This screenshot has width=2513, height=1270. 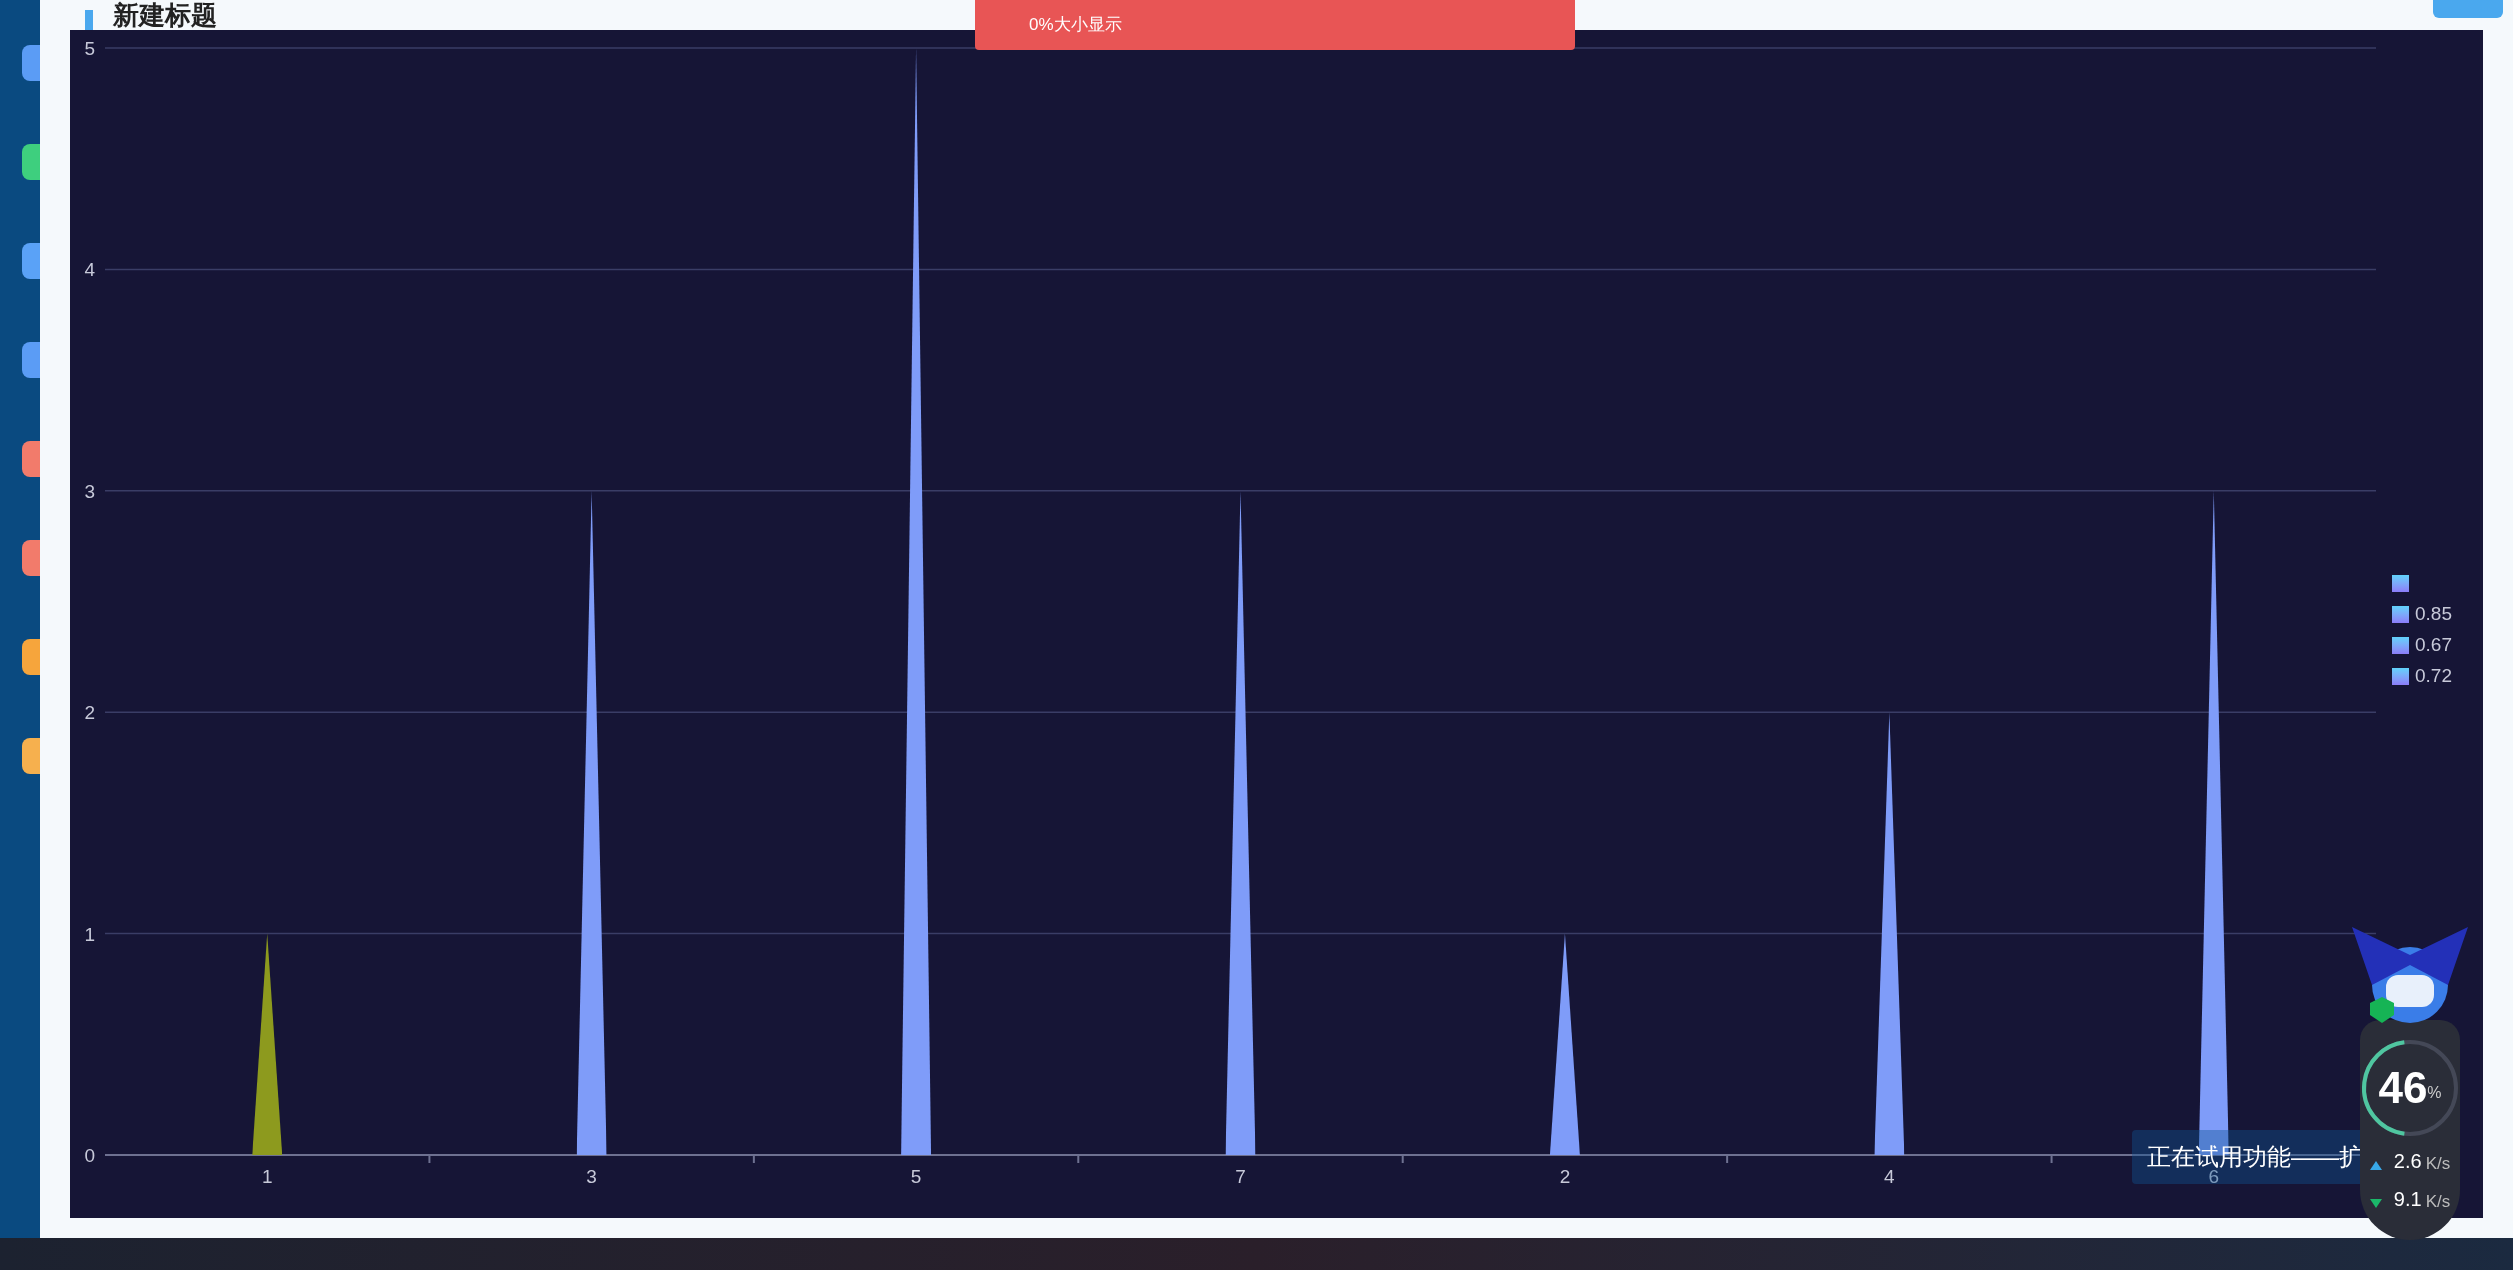 What do you see at coordinates (2410, 1130) in the screenshot?
I see `network-monitor: 46% 2.6 K/s 9.1 K/s` at bounding box center [2410, 1130].